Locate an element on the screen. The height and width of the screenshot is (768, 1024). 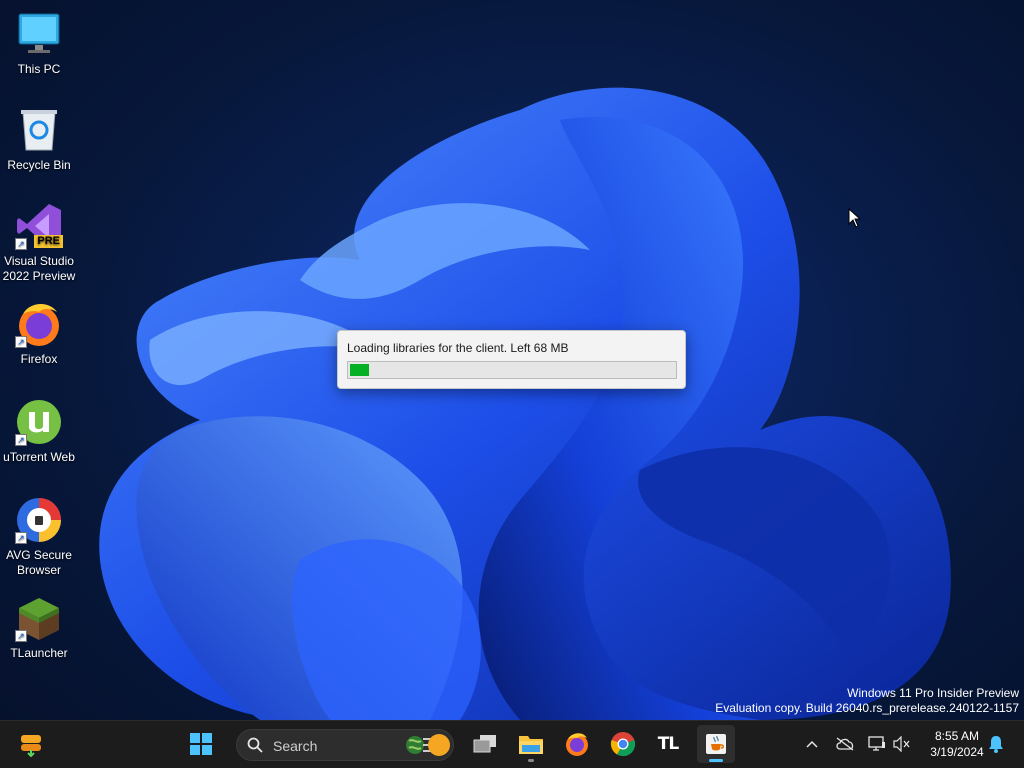
file-explorer-icon is located at coordinates (531, 745).